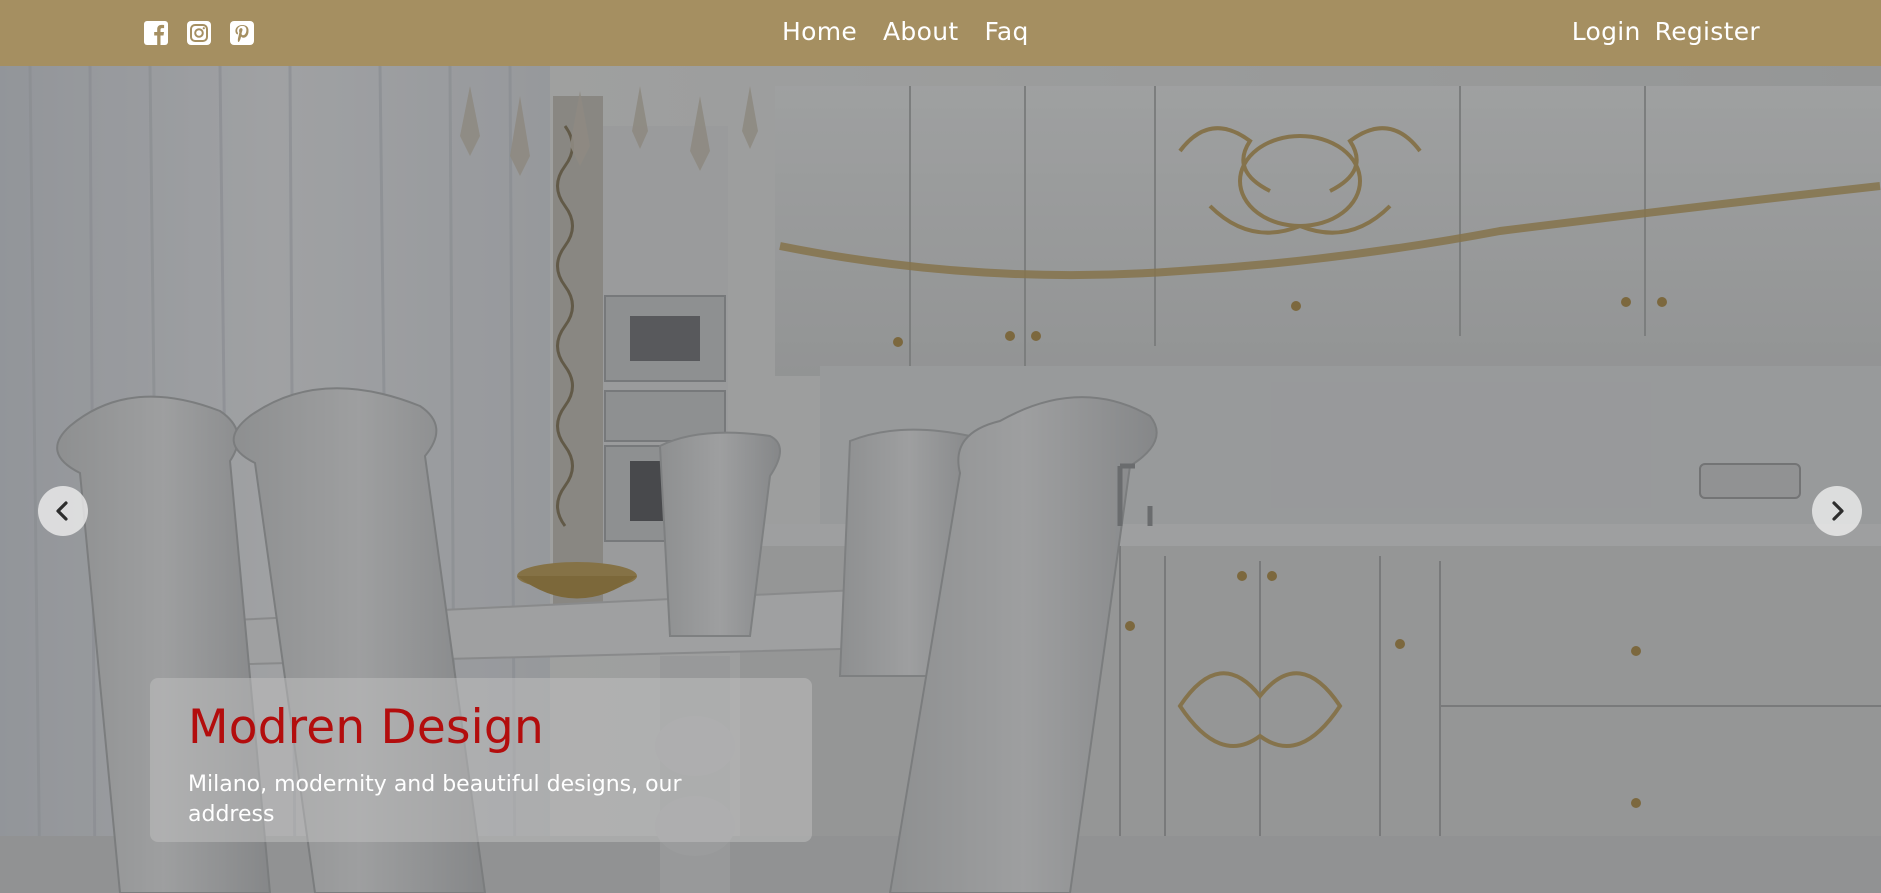  What do you see at coordinates (1606, 32) in the screenshot?
I see `login-link: Login` at bounding box center [1606, 32].